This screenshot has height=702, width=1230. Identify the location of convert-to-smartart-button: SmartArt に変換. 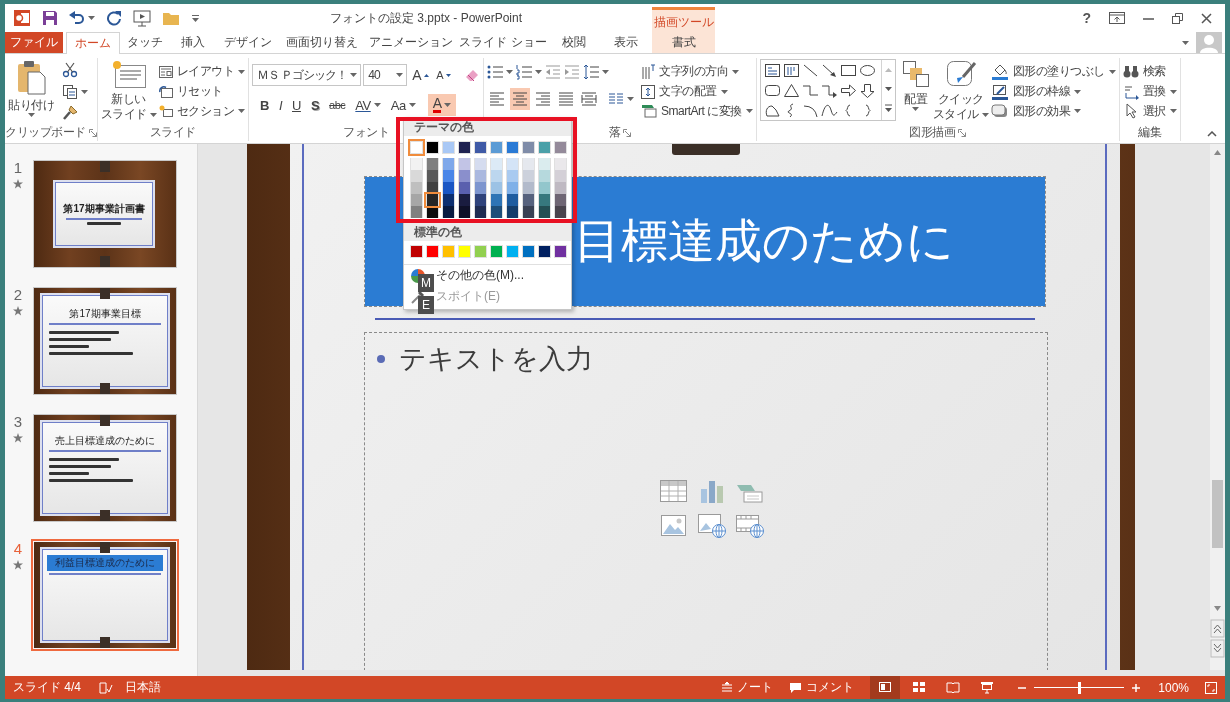
(697, 111).